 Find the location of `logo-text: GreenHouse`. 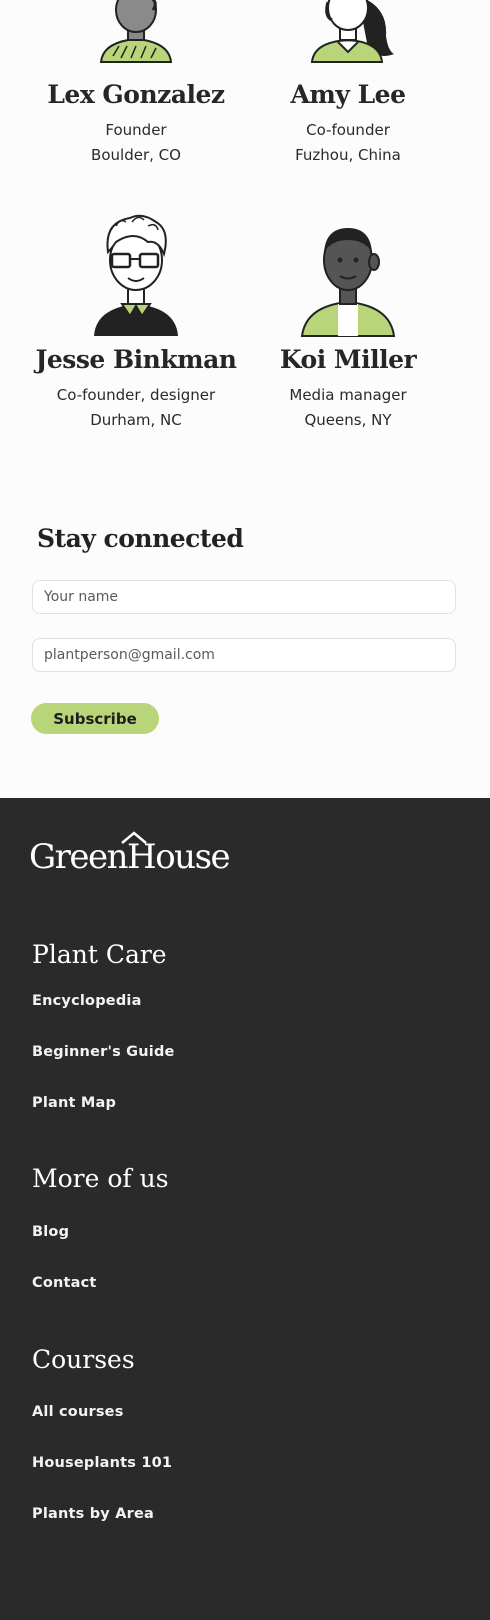

logo-text: GreenHouse is located at coordinates (130, 857).